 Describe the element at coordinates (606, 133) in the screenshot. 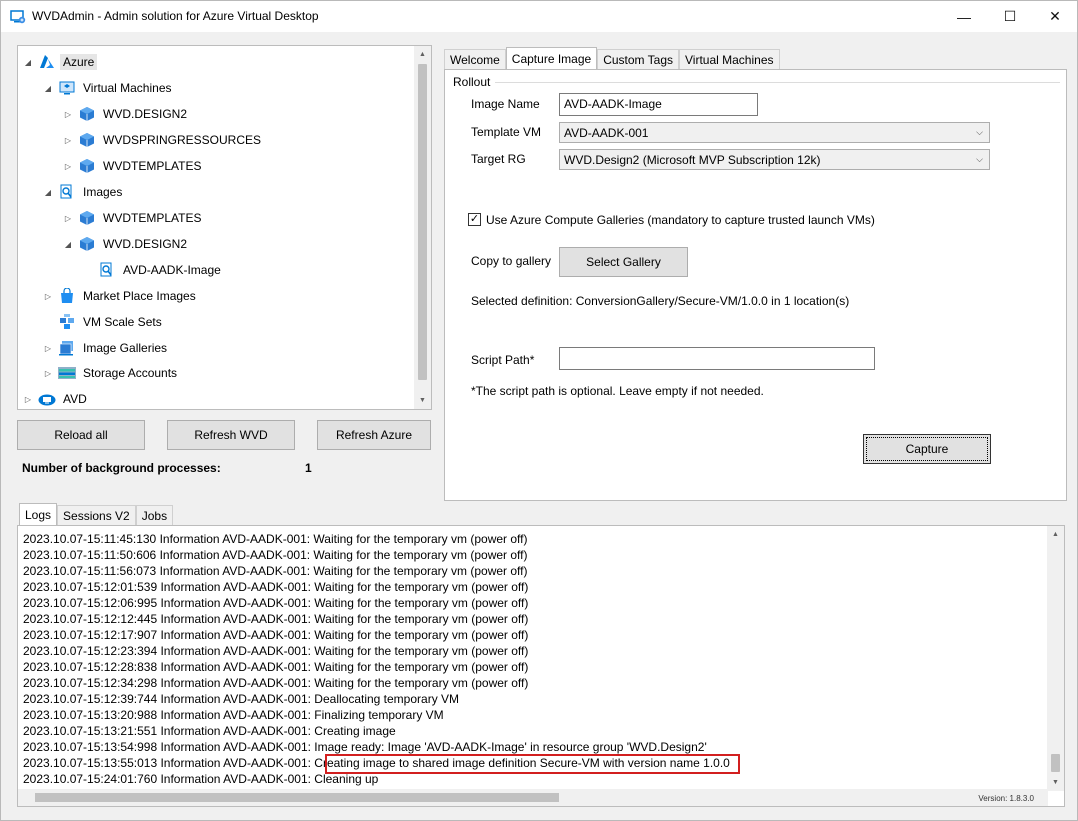

I see `template-vm-value: AVD-AADK-001` at that location.